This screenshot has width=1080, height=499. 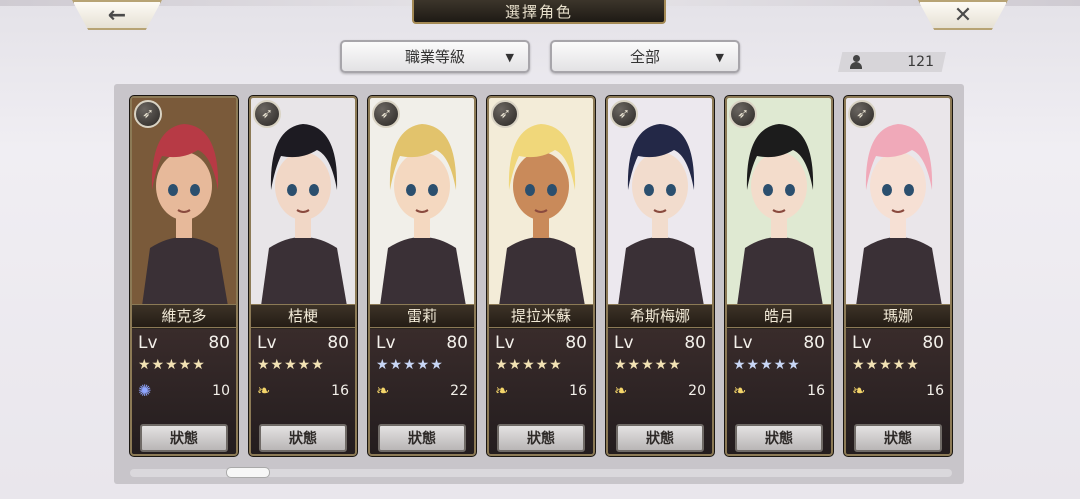 I want to click on character-card-4: ➶ 提拉米蘇 Lv 80 ★★★★★ ❧ 16 狀態, so click(x=541, y=276).